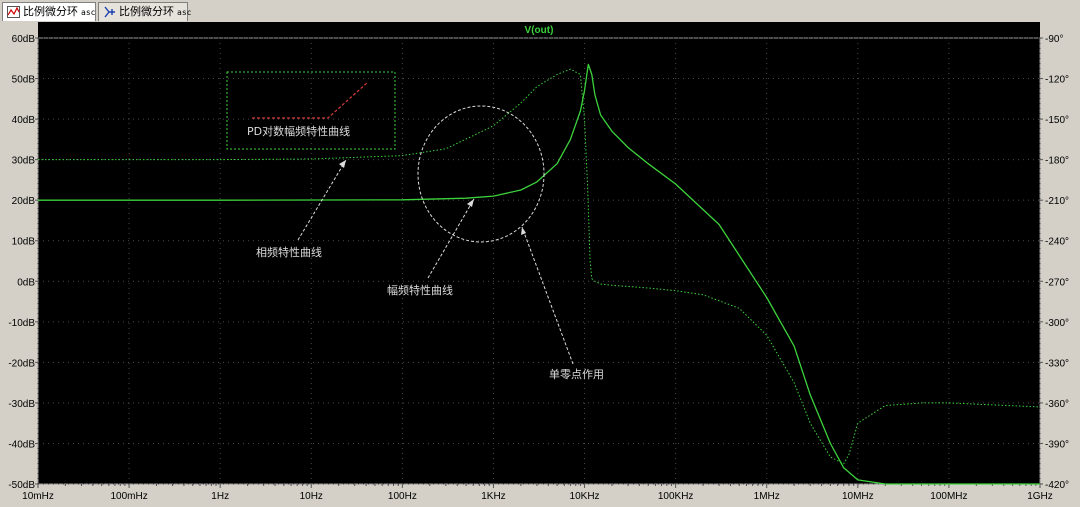  What do you see at coordinates (1054, 39) in the screenshot?
I see `y-right-tick-label: -90°` at bounding box center [1054, 39].